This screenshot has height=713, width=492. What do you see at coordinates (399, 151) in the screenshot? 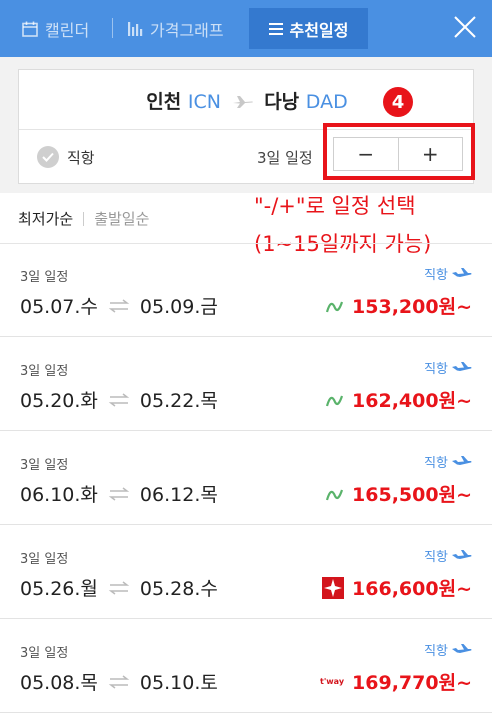
I see `annotation-highlight-box` at bounding box center [399, 151].